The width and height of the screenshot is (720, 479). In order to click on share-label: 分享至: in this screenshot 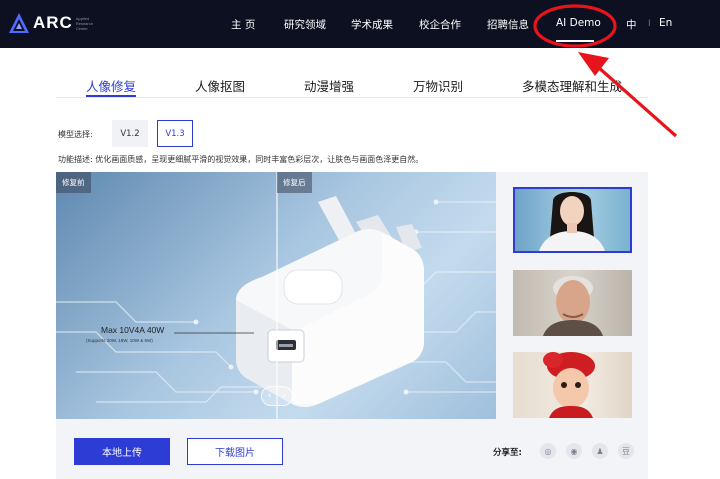, I will do `click(507, 453)`.